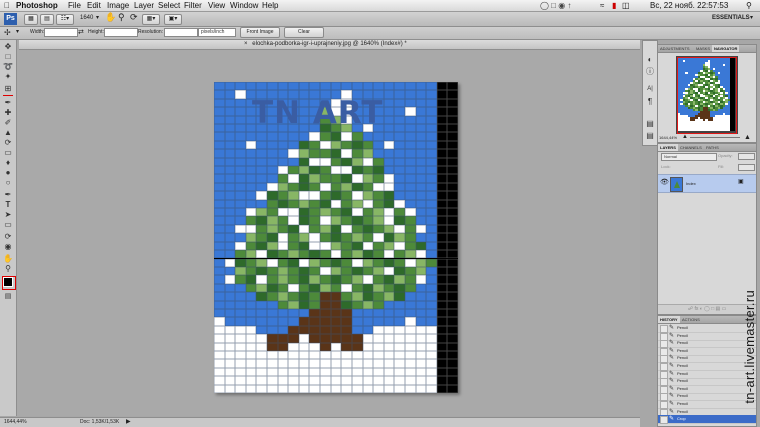 Image resolution: width=760 pixels, height=427 pixels. Describe the element at coordinates (74, 5) in the screenshot. I see `menu-file: File` at that location.